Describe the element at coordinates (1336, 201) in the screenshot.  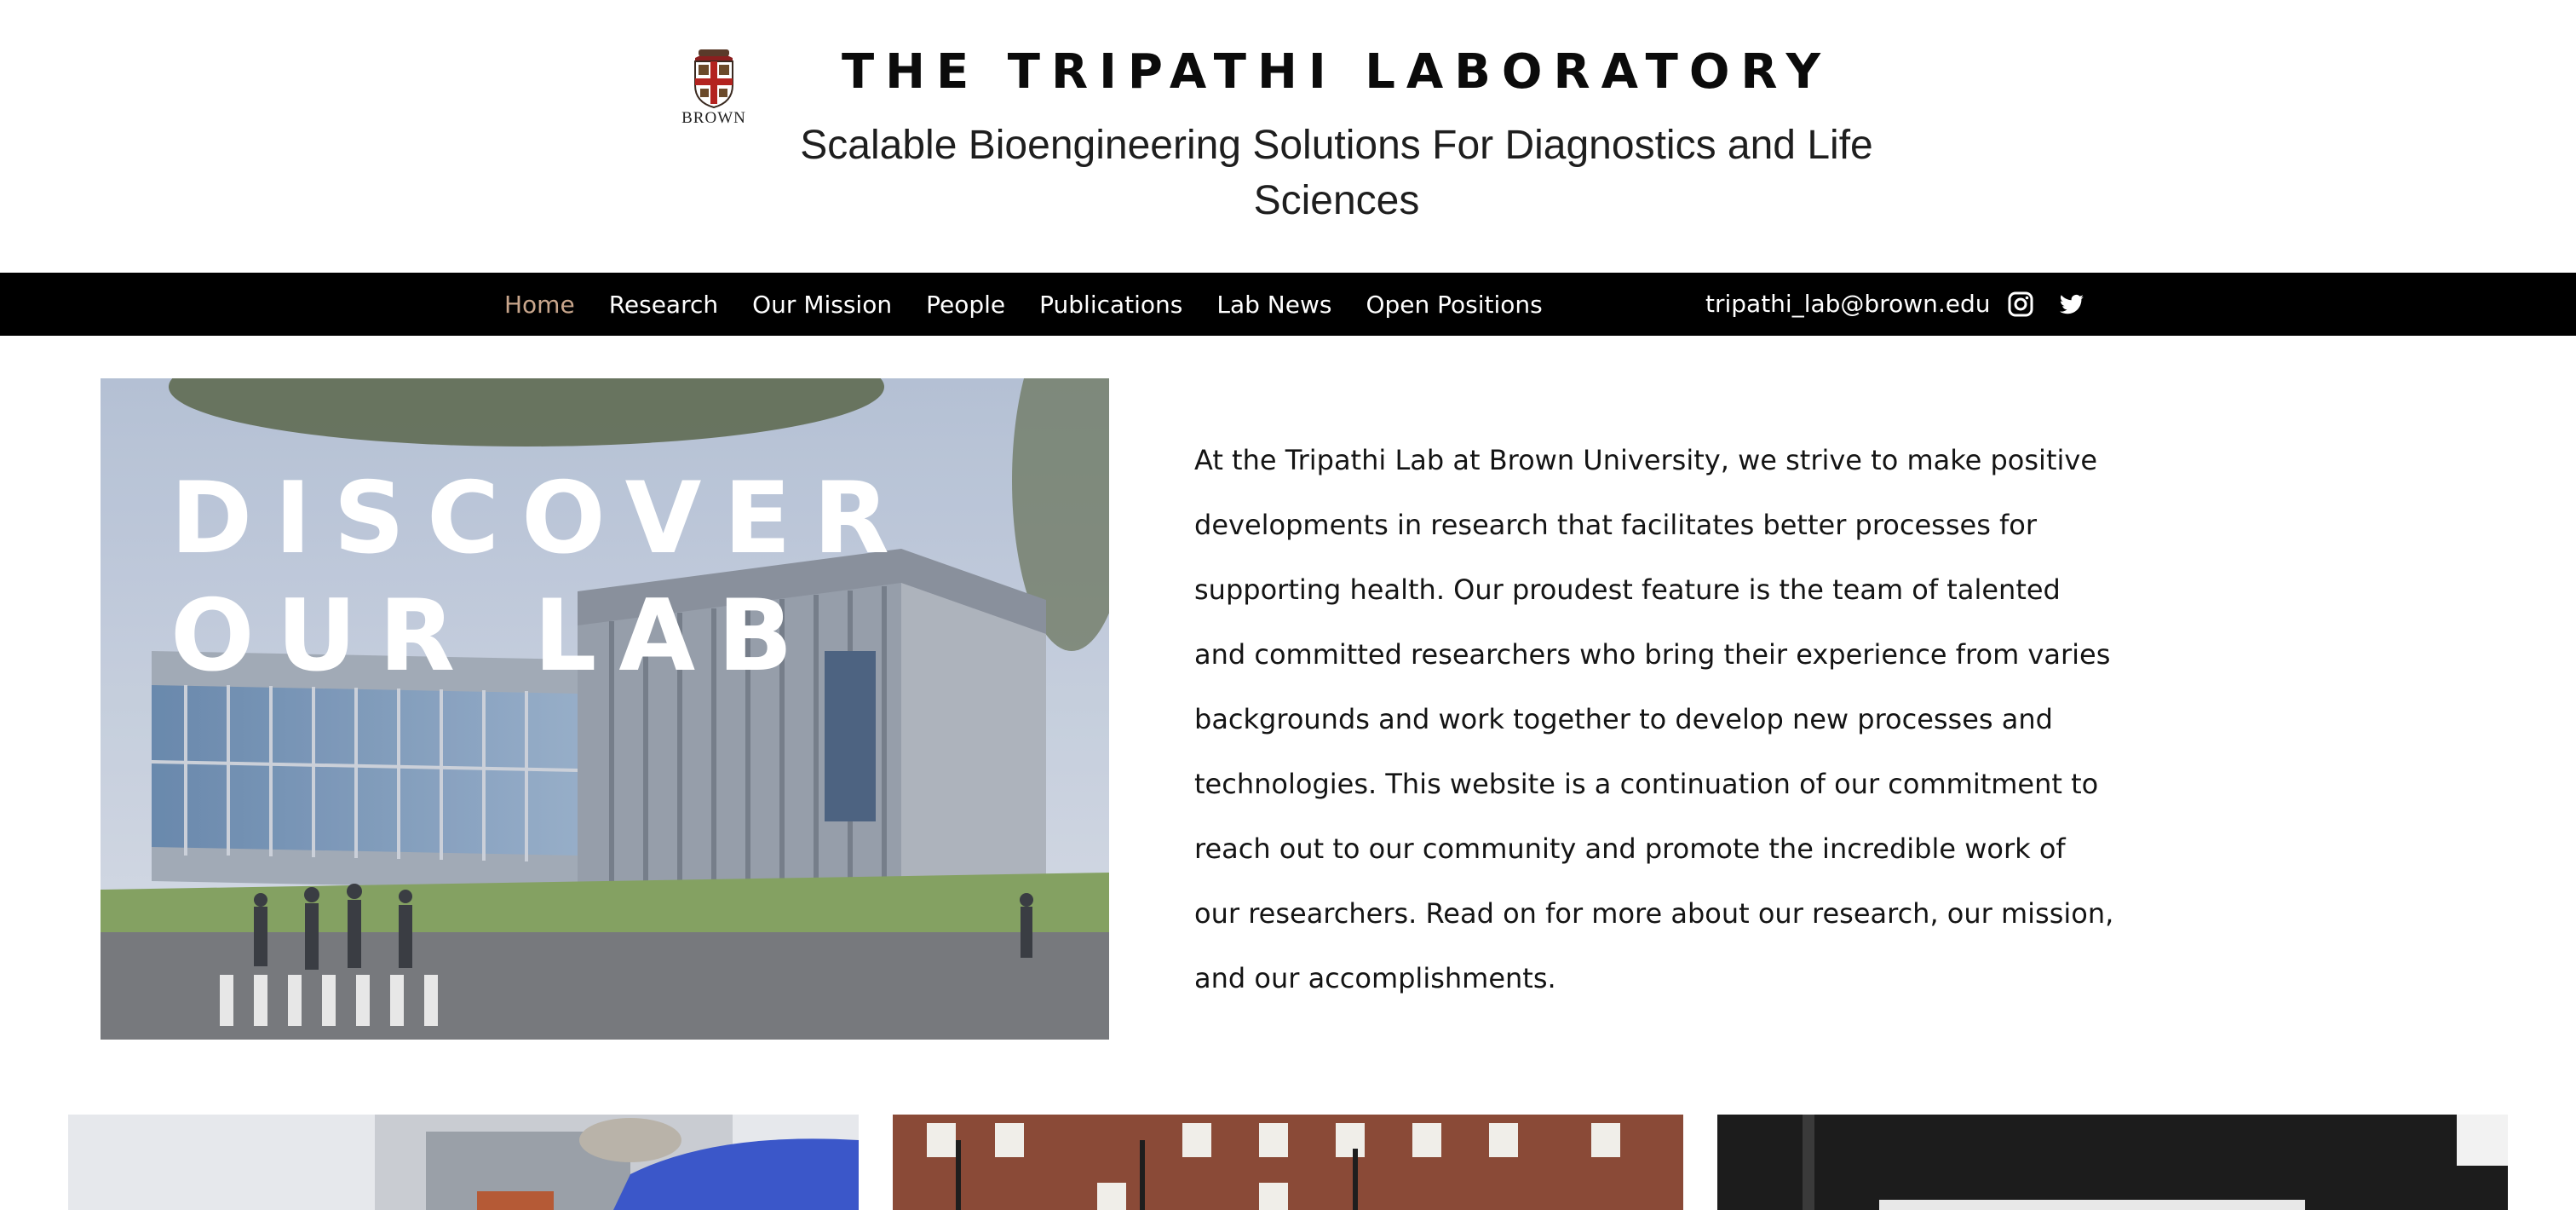
I see `site-subtitle-line: Sciences` at that location.